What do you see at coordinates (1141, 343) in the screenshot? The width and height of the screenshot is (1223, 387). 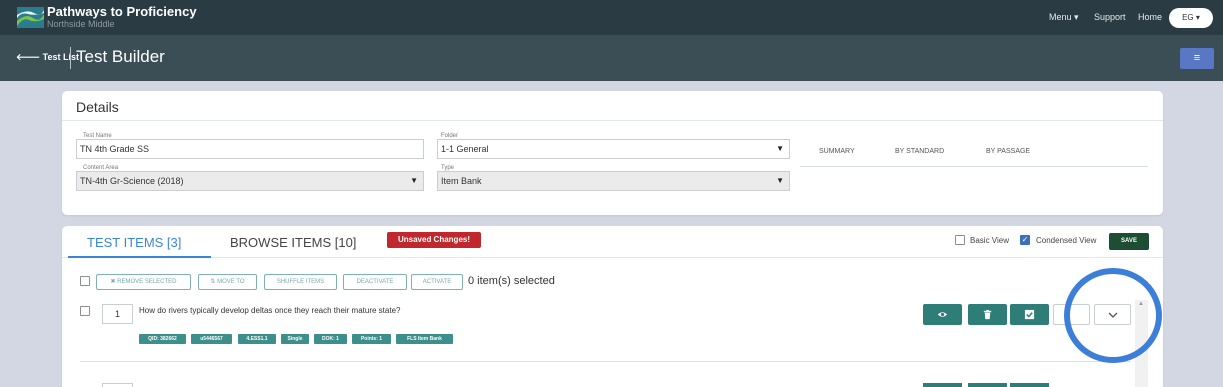 I see `items-scrollbar: ▲` at bounding box center [1141, 343].